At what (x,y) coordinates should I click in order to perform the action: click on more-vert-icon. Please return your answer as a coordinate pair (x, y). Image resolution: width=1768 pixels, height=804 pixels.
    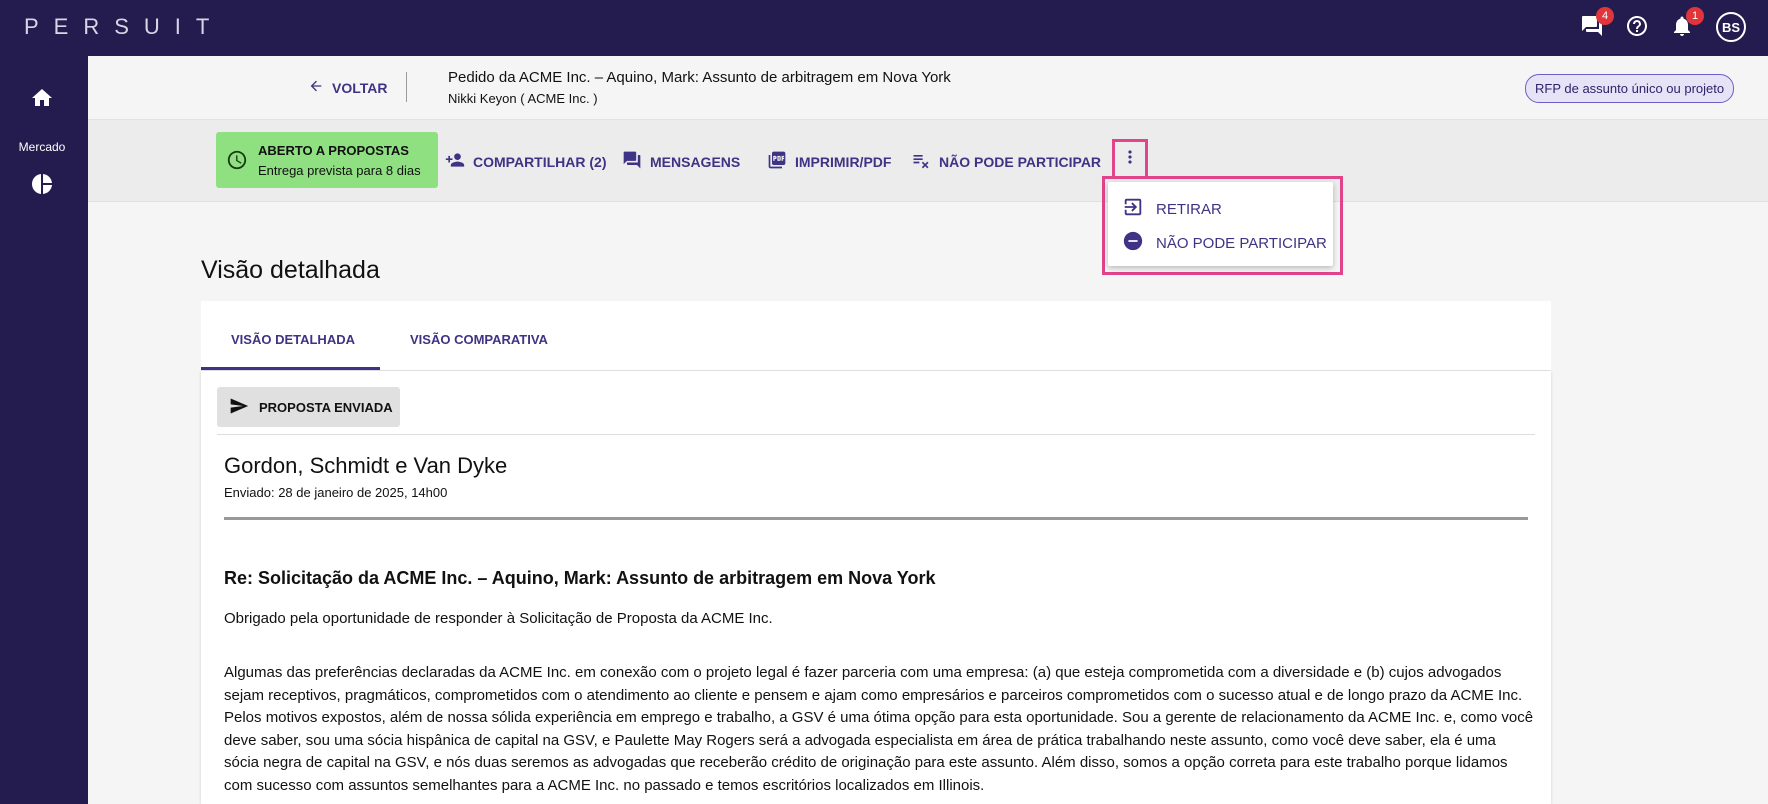
    Looking at the image, I should click on (1130, 159).